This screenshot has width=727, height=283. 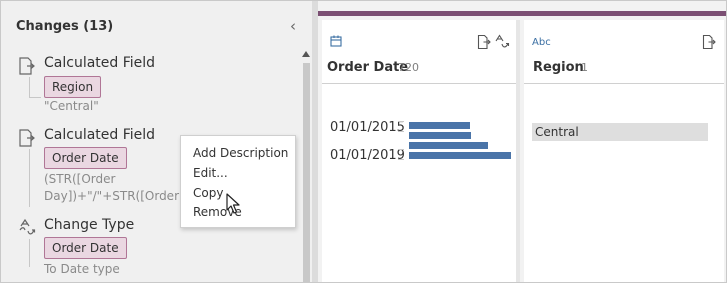 What do you see at coordinates (111, 196) in the screenshot?
I see `change-detail: Day])+"/"+STR([Order` at bounding box center [111, 196].